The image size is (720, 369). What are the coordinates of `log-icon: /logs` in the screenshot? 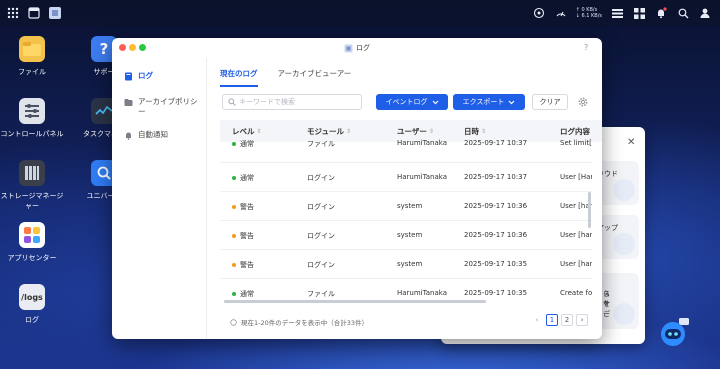 It's located at (32, 297).